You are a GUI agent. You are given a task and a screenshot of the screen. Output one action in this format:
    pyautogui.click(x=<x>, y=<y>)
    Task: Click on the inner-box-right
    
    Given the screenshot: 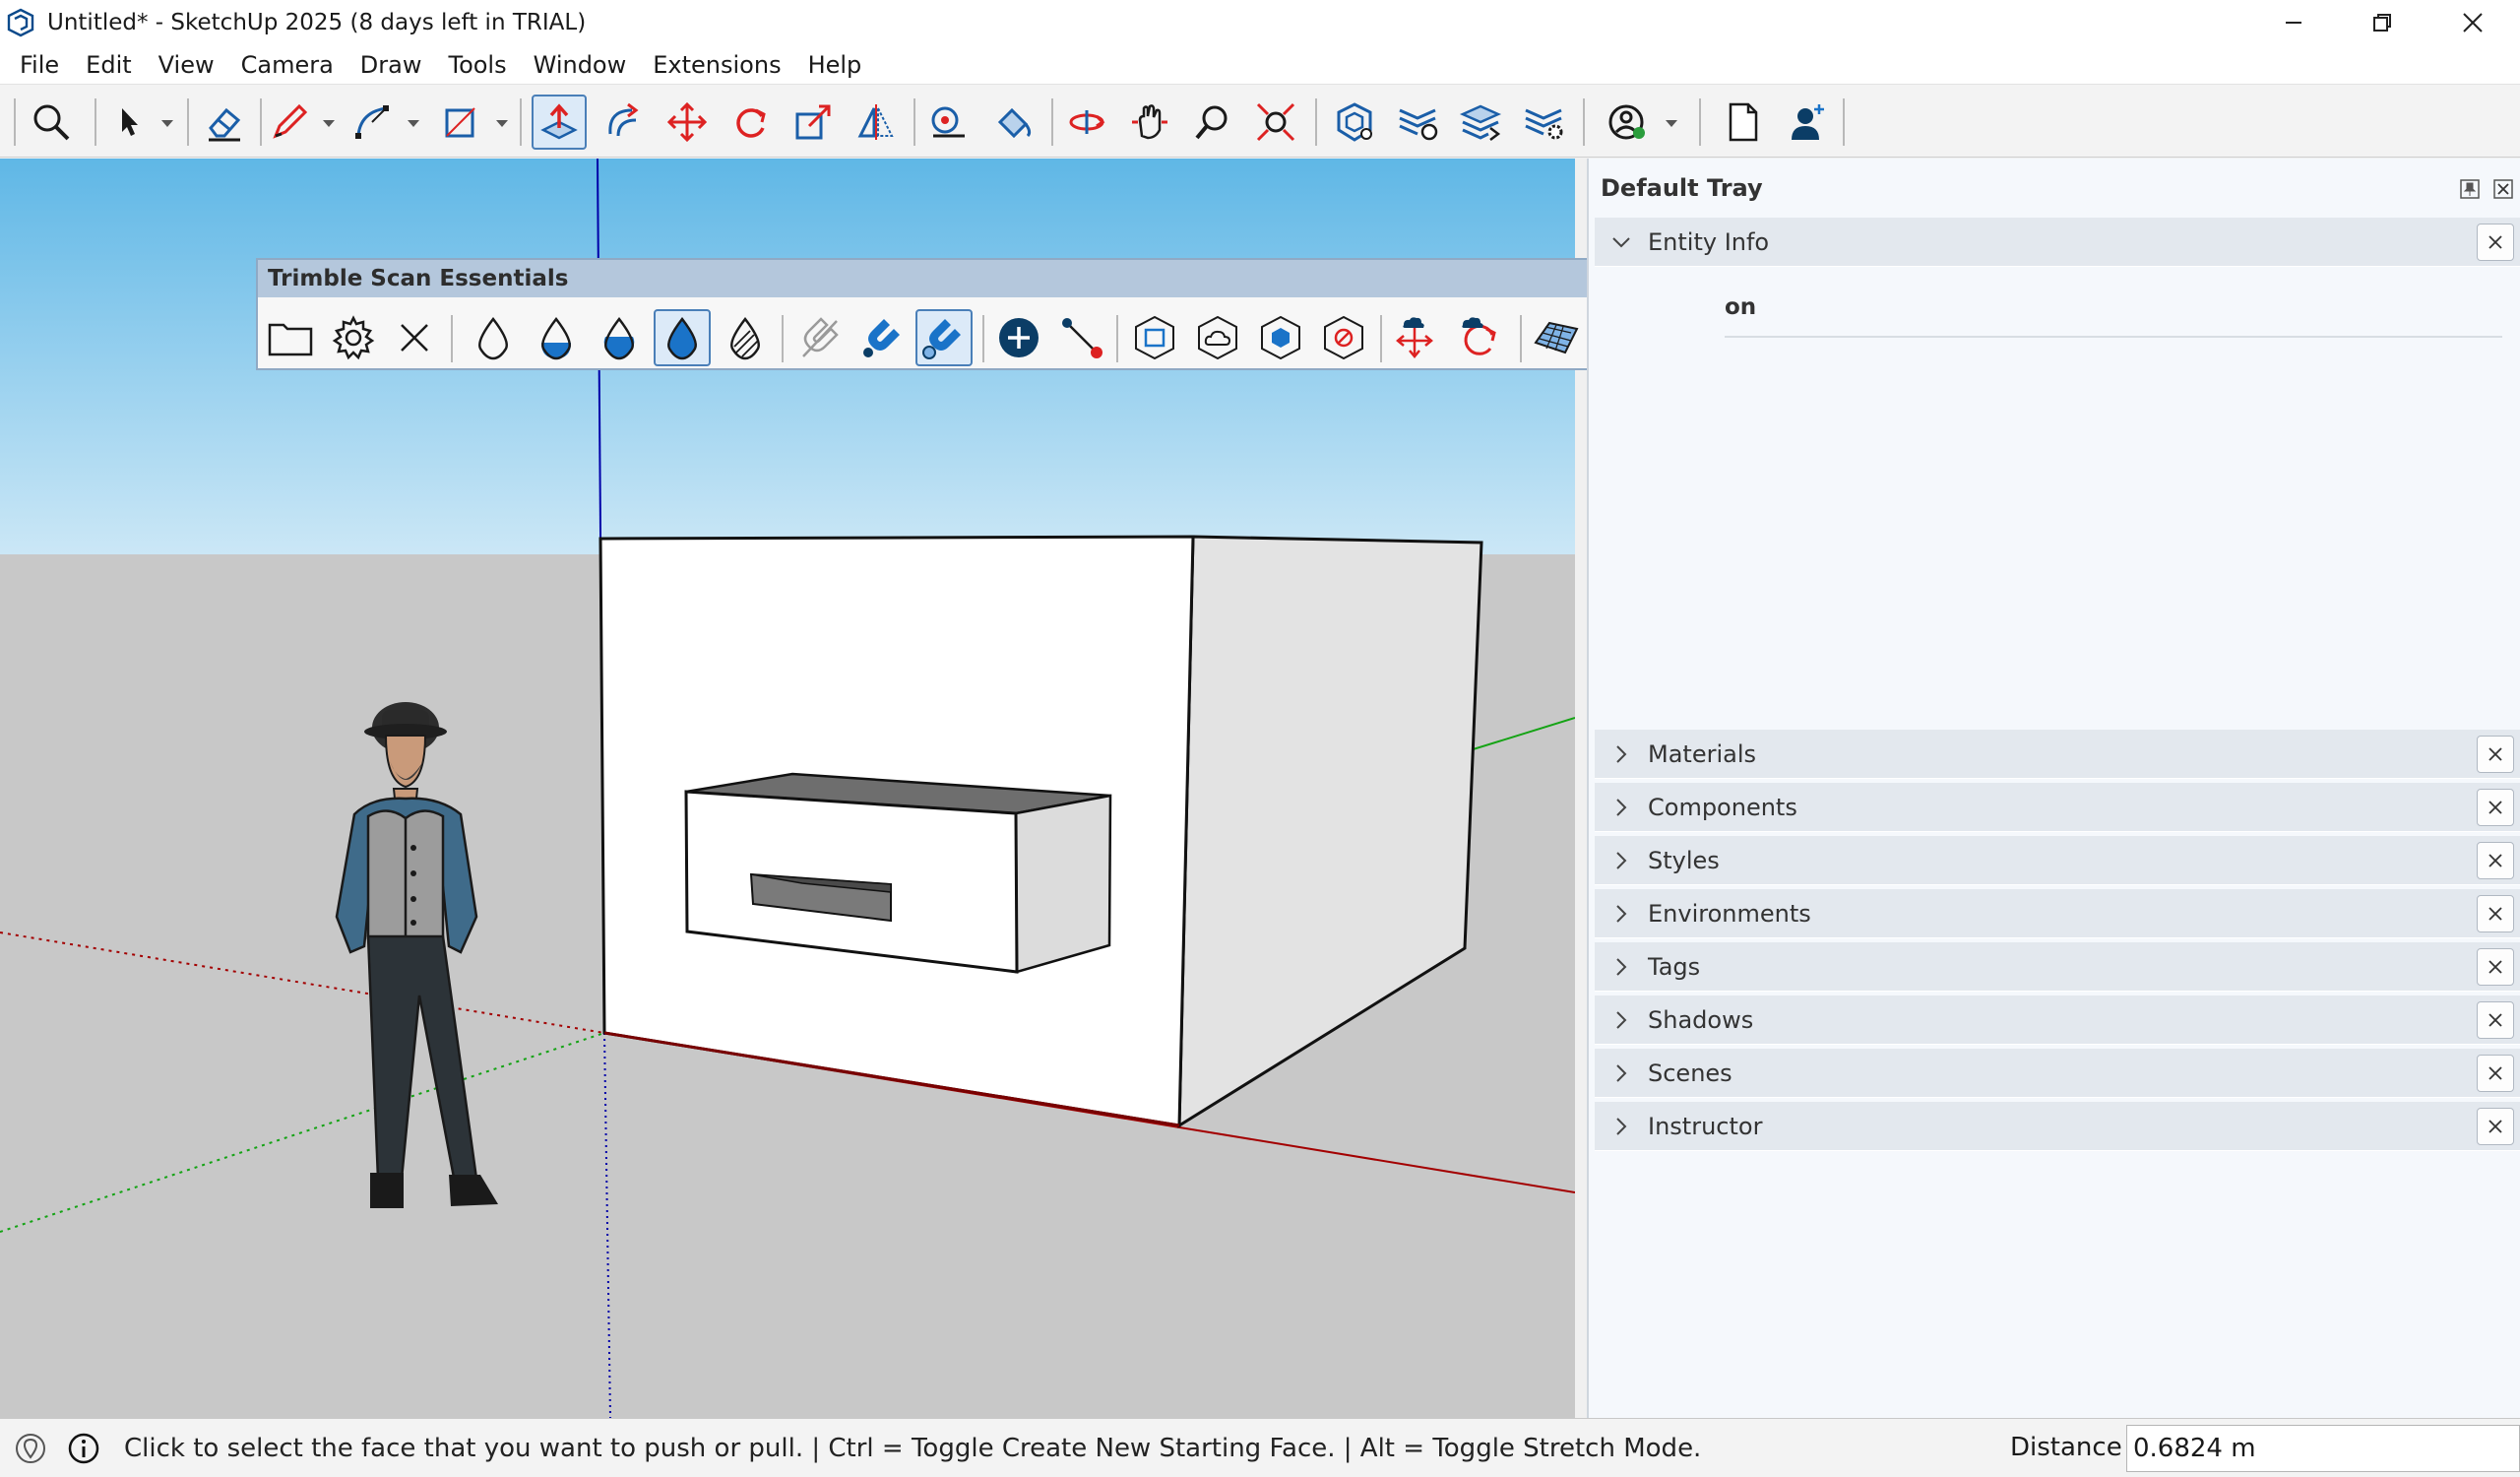 What is the action you would take?
    pyautogui.click(x=1063, y=884)
    